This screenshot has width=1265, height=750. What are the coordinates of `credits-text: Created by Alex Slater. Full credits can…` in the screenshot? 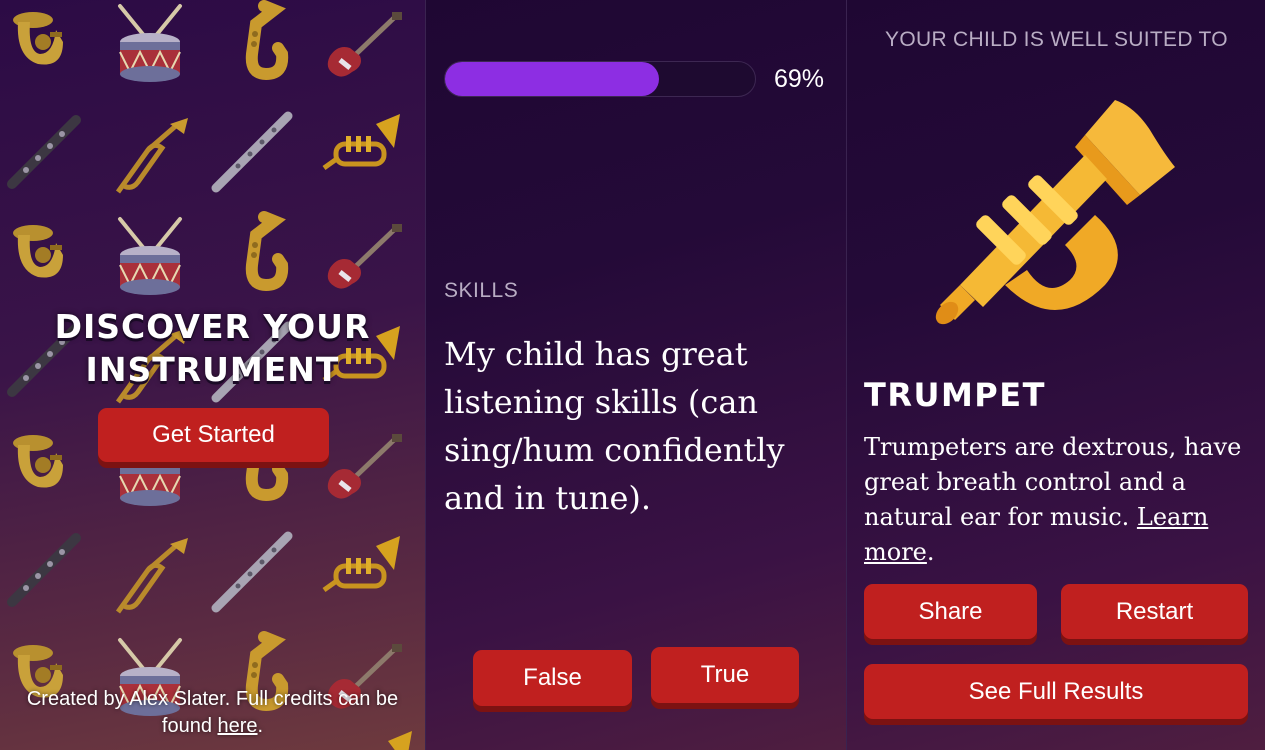 It's located at (212, 712).